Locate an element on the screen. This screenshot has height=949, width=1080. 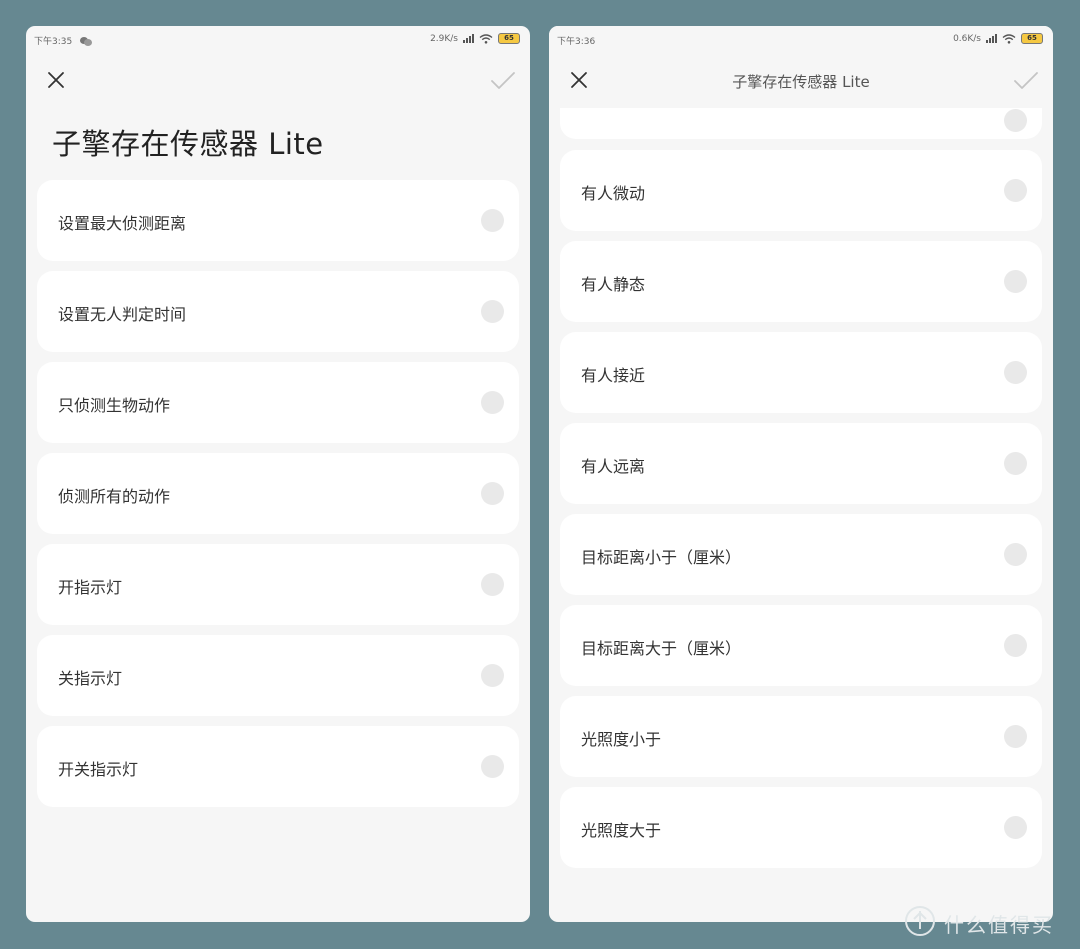
status-time: 下午3:36 is located at coordinates (576, 42).